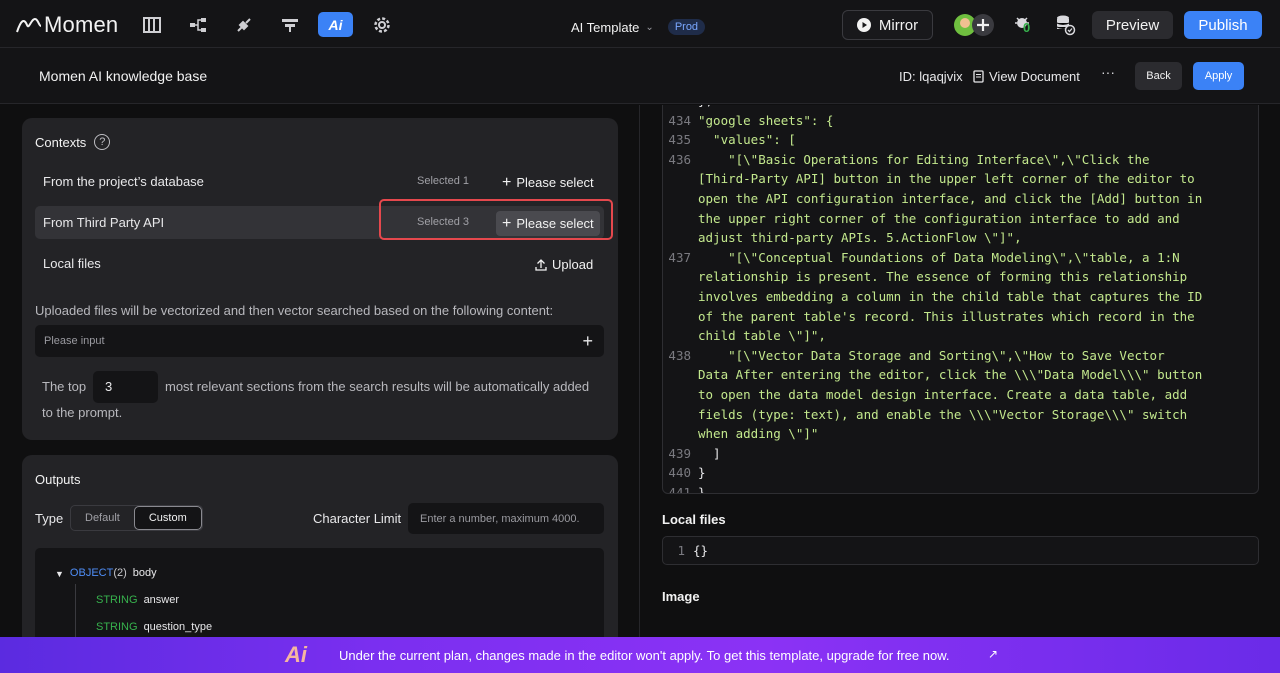 The height and width of the screenshot is (673, 1280). What do you see at coordinates (443, 181) in the screenshot?
I see `selected-count: Selected 1` at bounding box center [443, 181].